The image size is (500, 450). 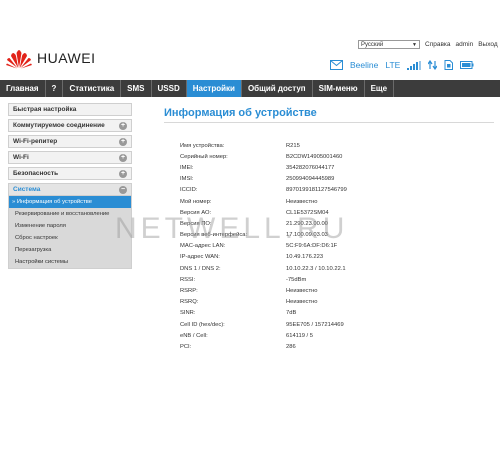 What do you see at coordinates (449, 65) in the screenshot?
I see `sim-card-icon` at bounding box center [449, 65].